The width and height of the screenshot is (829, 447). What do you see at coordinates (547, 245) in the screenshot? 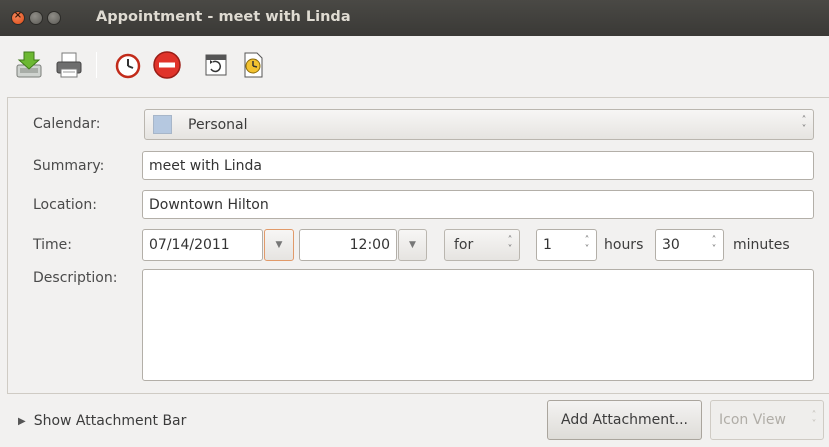
I see `hours-value: 1` at bounding box center [547, 245].